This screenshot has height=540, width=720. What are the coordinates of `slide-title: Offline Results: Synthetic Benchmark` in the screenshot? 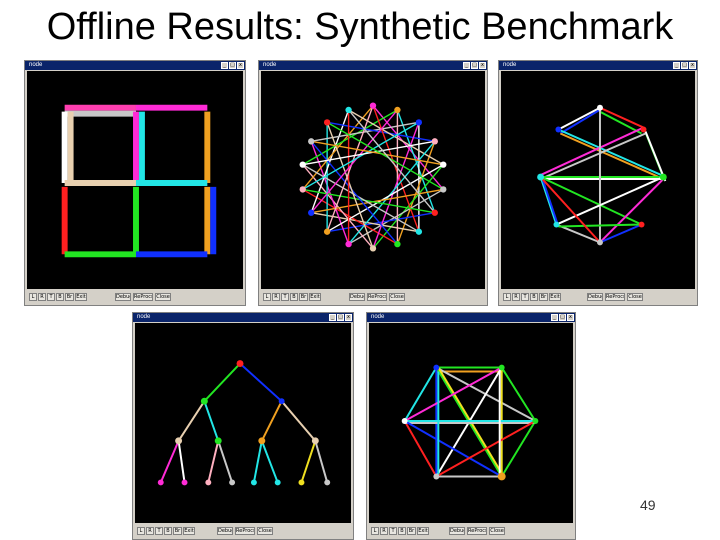 It's located at (360, 27).